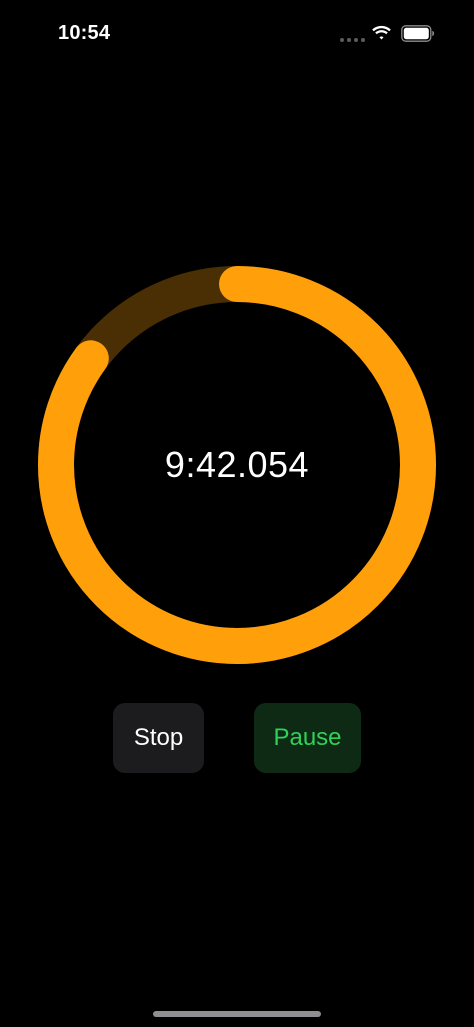 Image resolution: width=474 pixels, height=1027 pixels. What do you see at coordinates (237, 1014) in the screenshot?
I see `home-indicator` at bounding box center [237, 1014].